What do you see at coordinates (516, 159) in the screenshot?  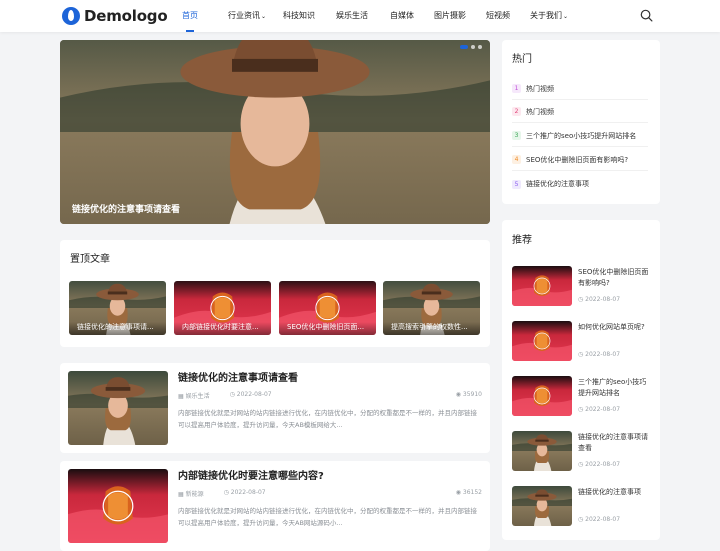 I see `rank-badge: 4` at bounding box center [516, 159].